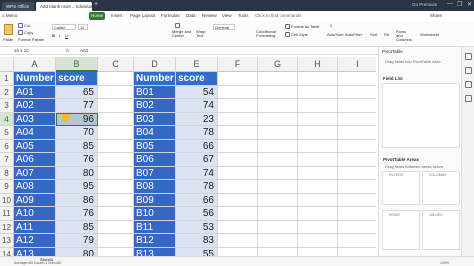 This screenshot has width=474, height=266. What do you see at coordinates (197, 119) in the screenshot?
I see `table-cell: 23` at bounding box center [197, 119].